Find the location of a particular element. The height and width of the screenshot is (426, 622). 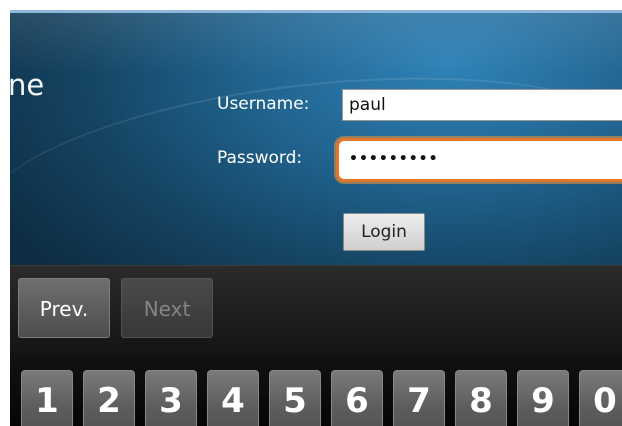

key-9: 9 is located at coordinates (543, 398).